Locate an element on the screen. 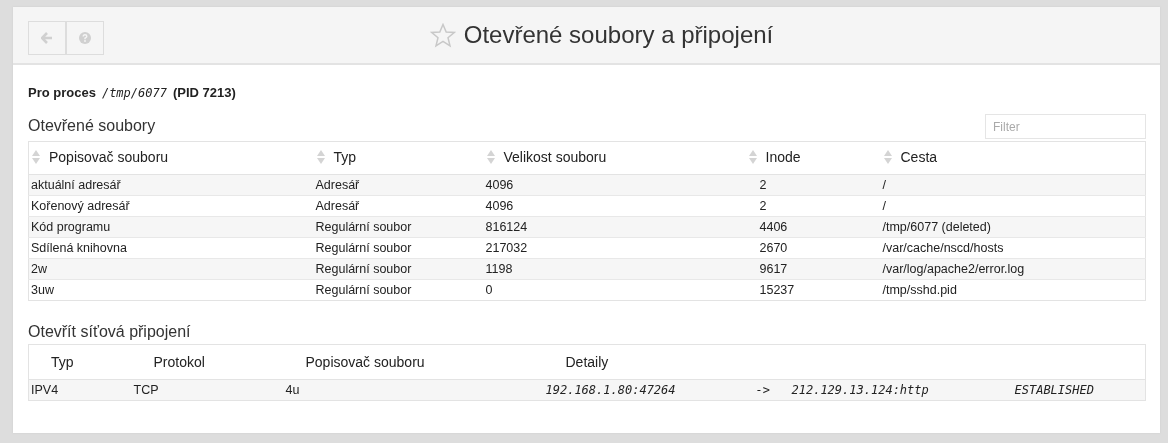 The image size is (1168, 443). table-cell: 816124 is located at coordinates (614, 227).